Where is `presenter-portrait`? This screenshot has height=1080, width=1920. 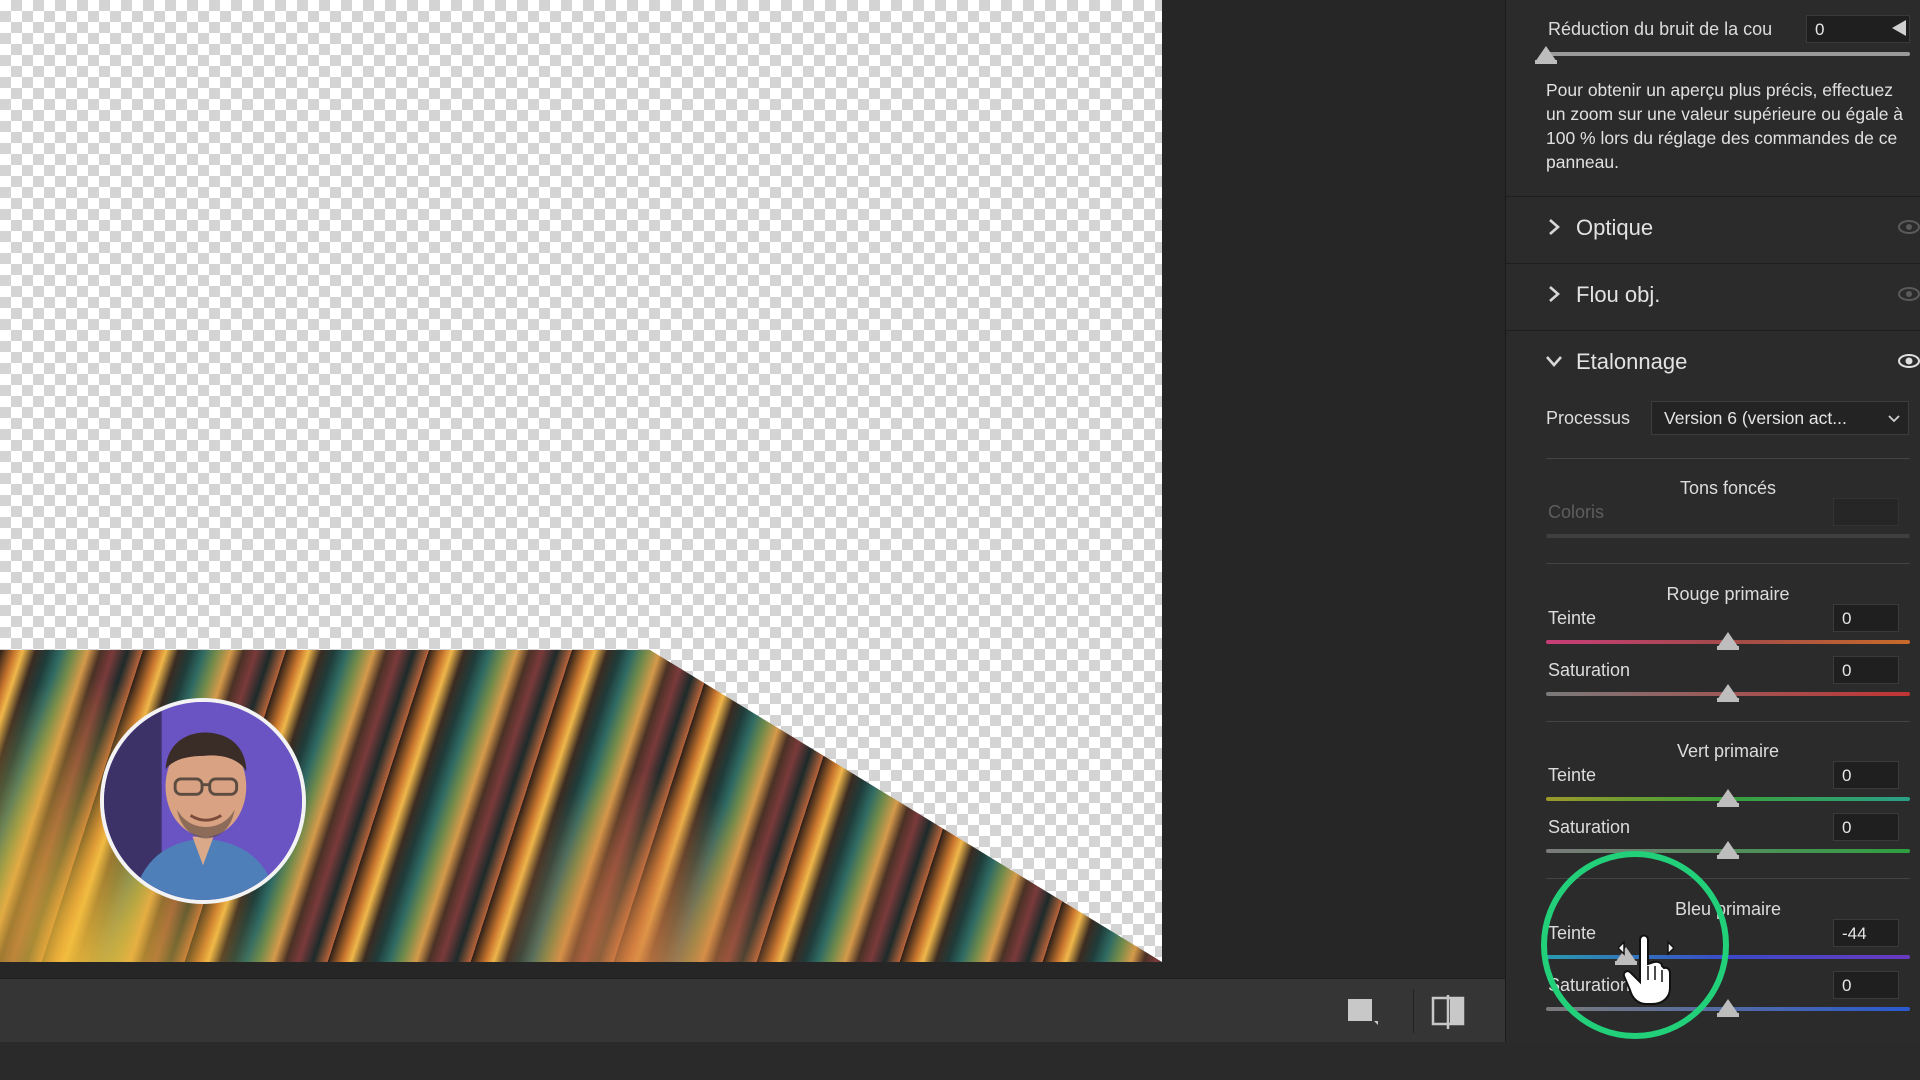 presenter-portrait is located at coordinates (203, 801).